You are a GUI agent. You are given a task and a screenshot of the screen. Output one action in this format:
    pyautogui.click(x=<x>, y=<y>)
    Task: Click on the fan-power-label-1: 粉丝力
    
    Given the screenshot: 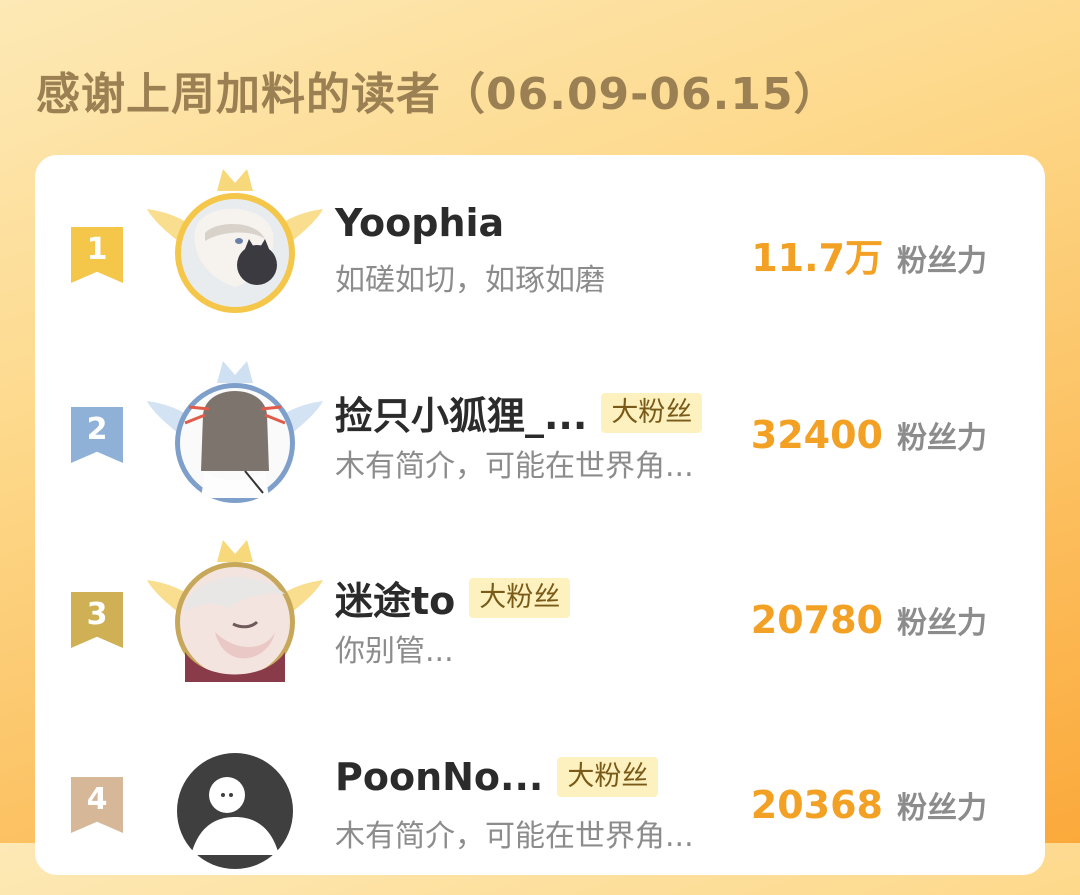 What is the action you would take?
    pyautogui.click(x=942, y=261)
    